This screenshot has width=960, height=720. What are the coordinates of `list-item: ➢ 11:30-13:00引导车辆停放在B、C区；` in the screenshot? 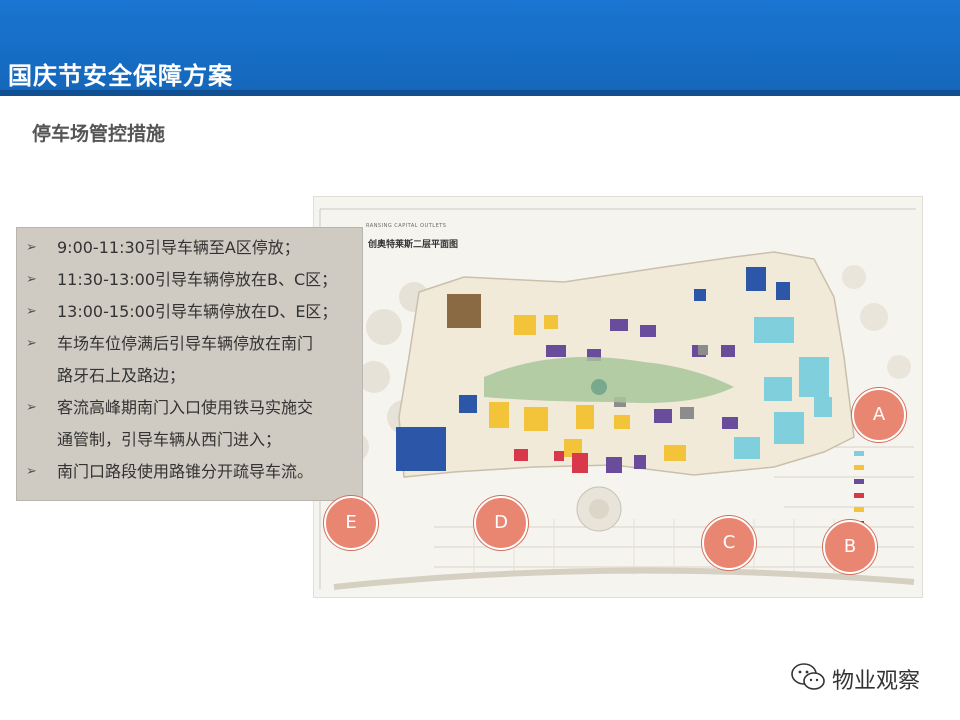 It's located at (189, 280).